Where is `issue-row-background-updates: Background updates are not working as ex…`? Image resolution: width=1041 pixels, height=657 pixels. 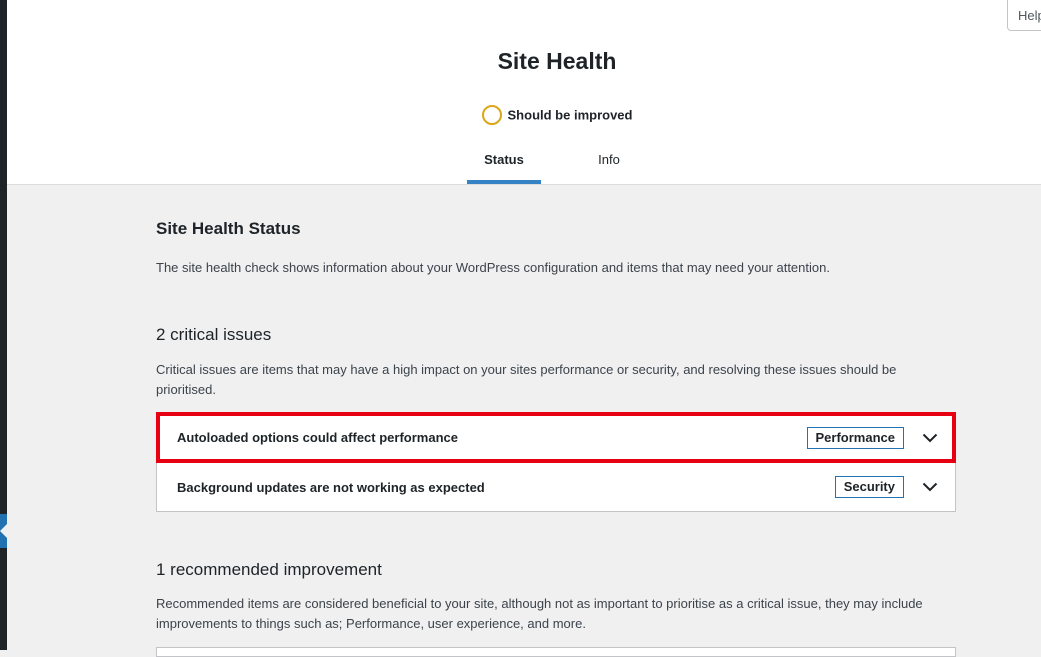
issue-row-background-updates: Background updates are not working as ex… is located at coordinates (556, 486).